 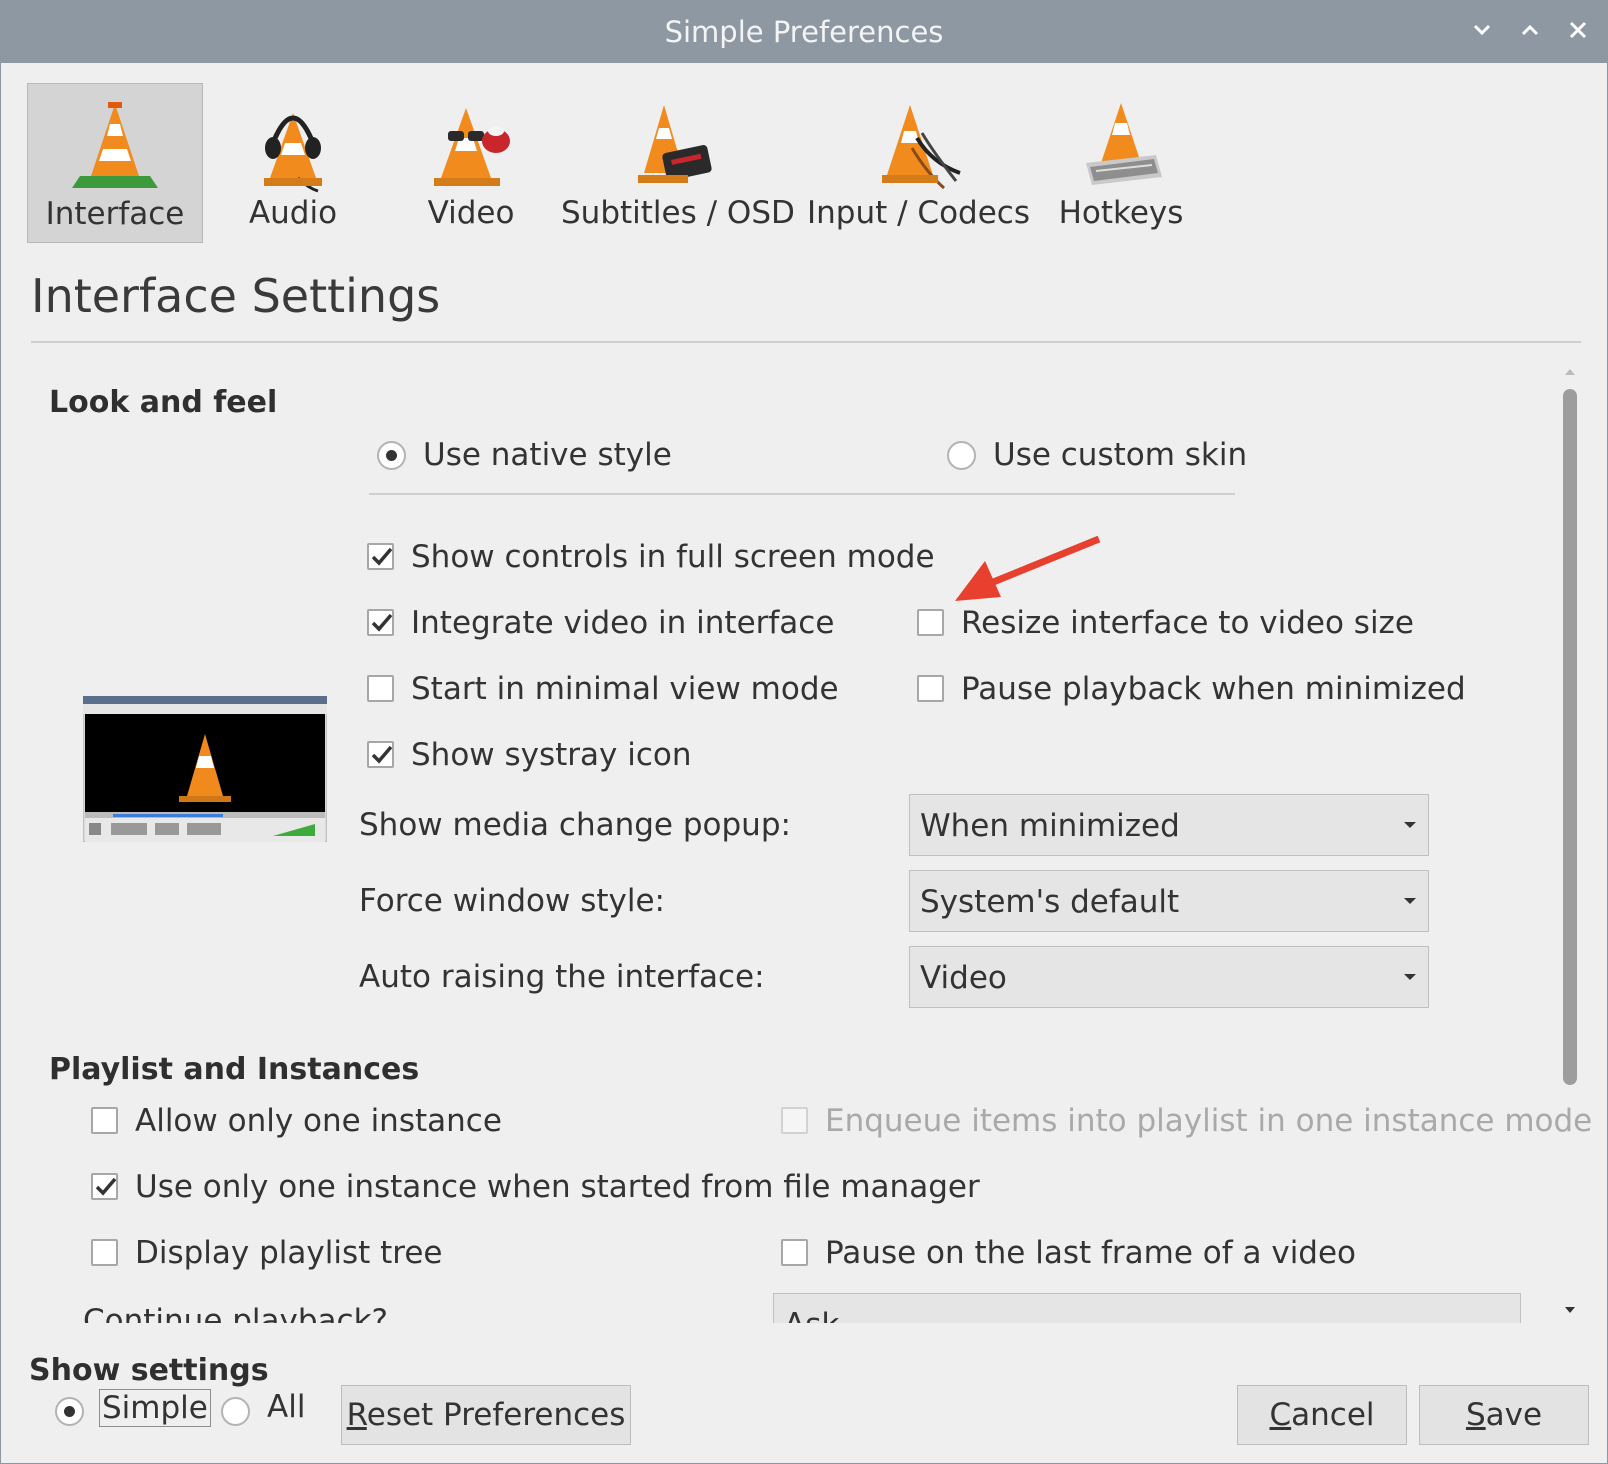 I want to click on minimize-button, so click(x=1482, y=30).